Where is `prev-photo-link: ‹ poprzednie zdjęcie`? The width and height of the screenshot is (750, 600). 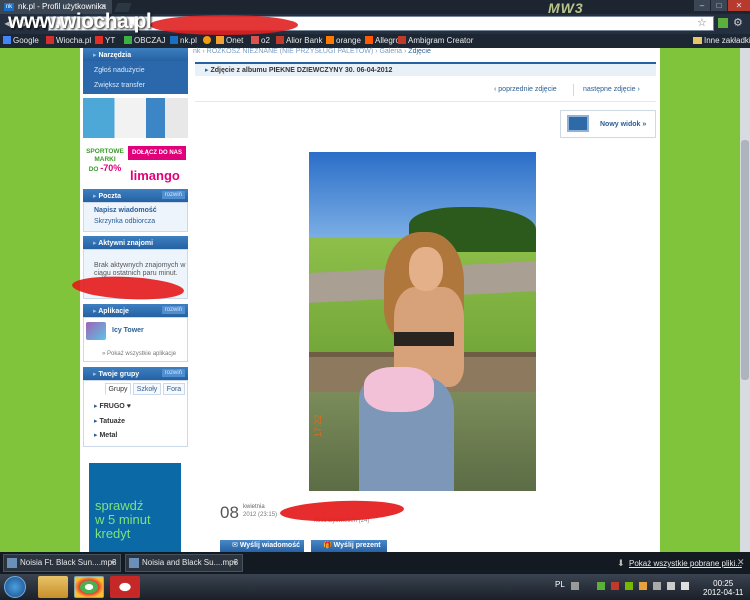 prev-photo-link: ‹ poprzednie zdjęcie is located at coordinates (525, 89).